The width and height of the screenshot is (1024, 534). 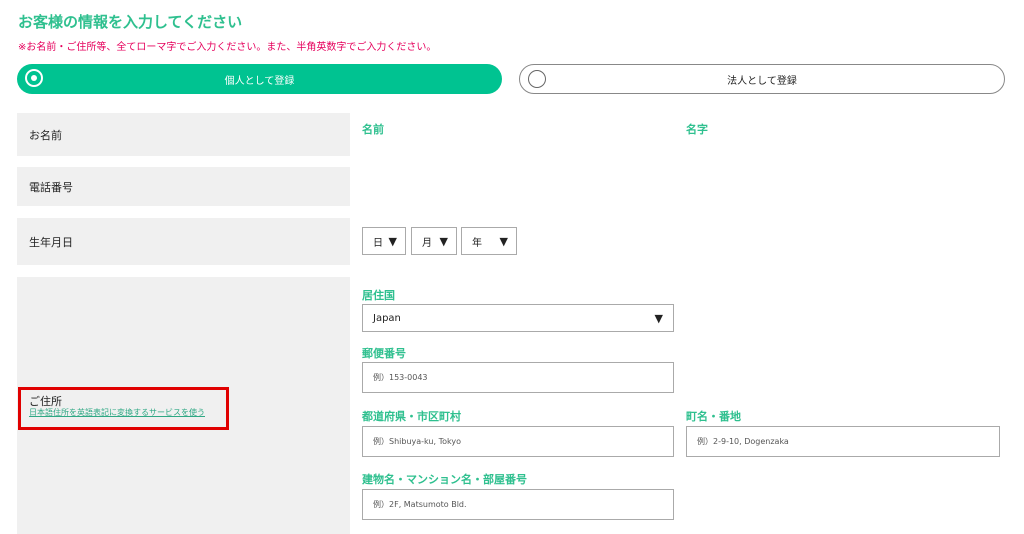 I want to click on register-corporate-label: 法人として登録, so click(x=762, y=81).